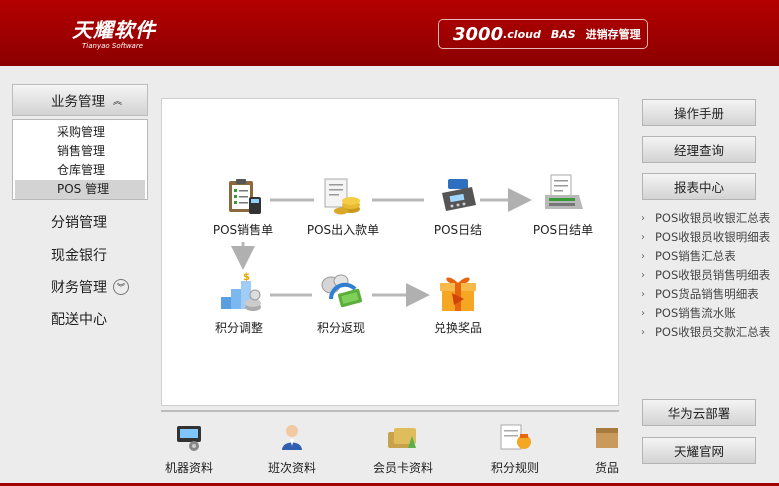 This screenshot has height=486, width=779. Describe the element at coordinates (457, 328) in the screenshot. I see `node-label: 兑换奖品` at that location.